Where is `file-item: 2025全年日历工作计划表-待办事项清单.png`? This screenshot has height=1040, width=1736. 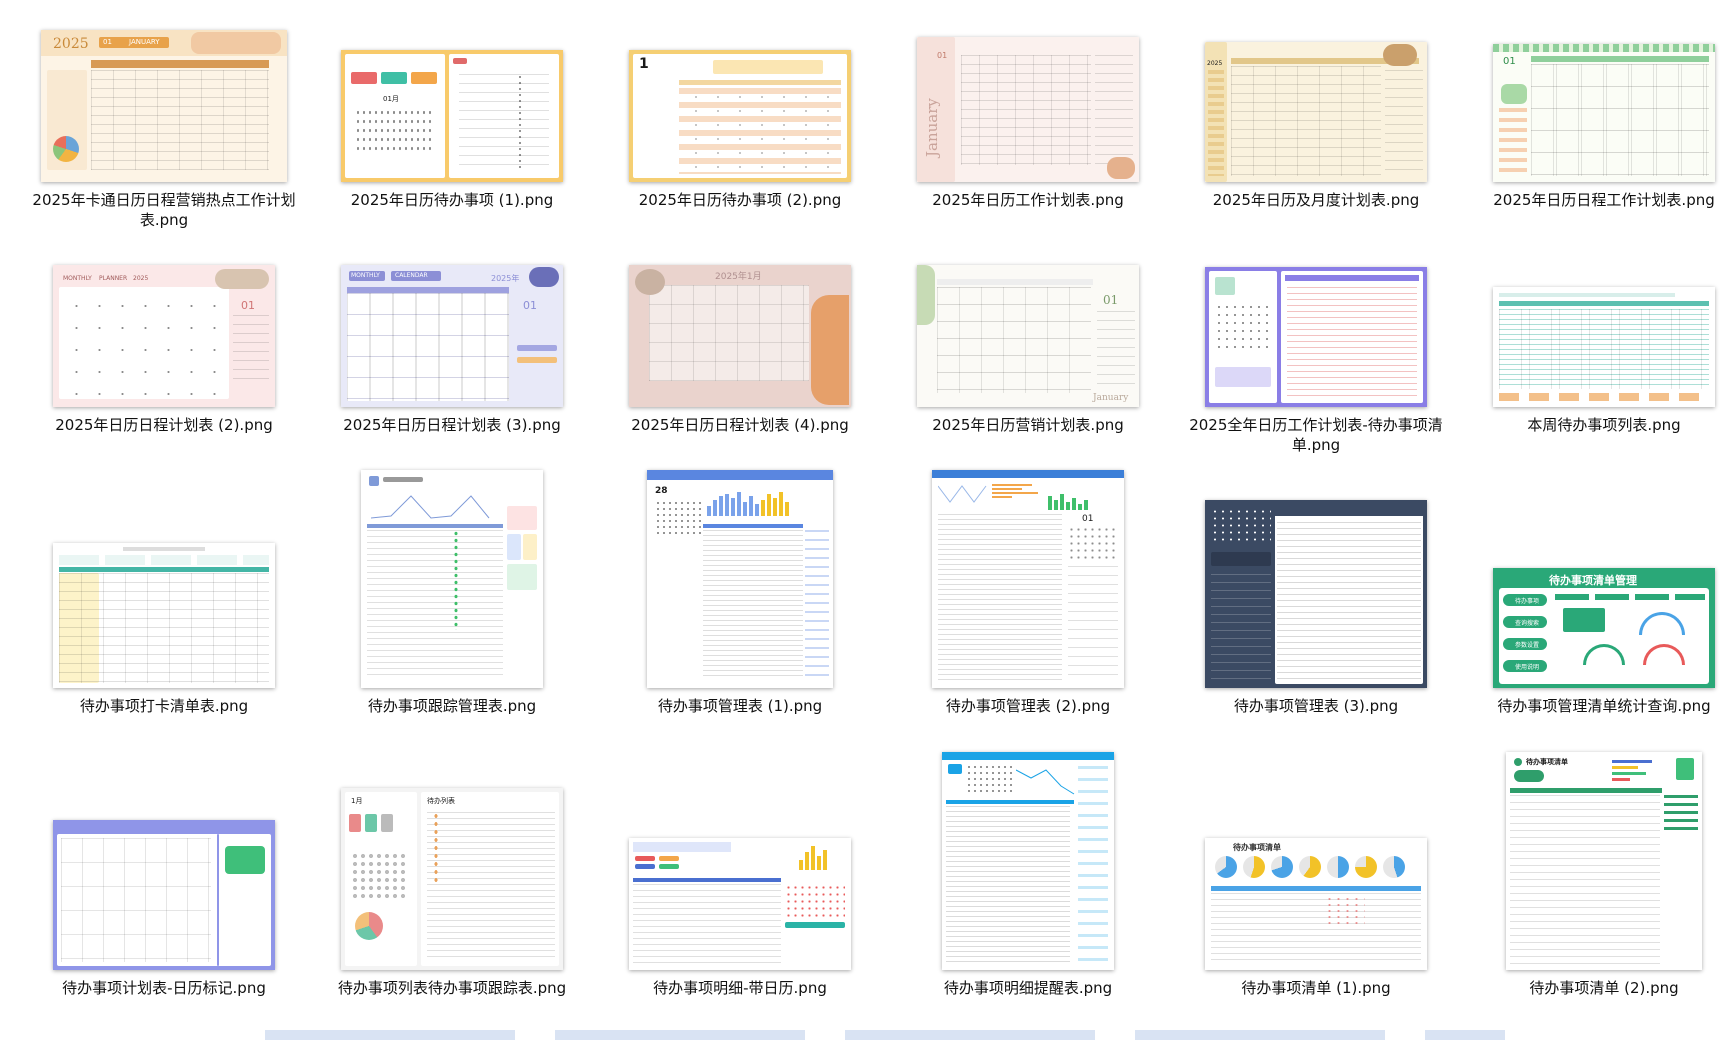 file-item: 2025全年日历工作计划表-待办事项清单.png is located at coordinates (1316, 347).